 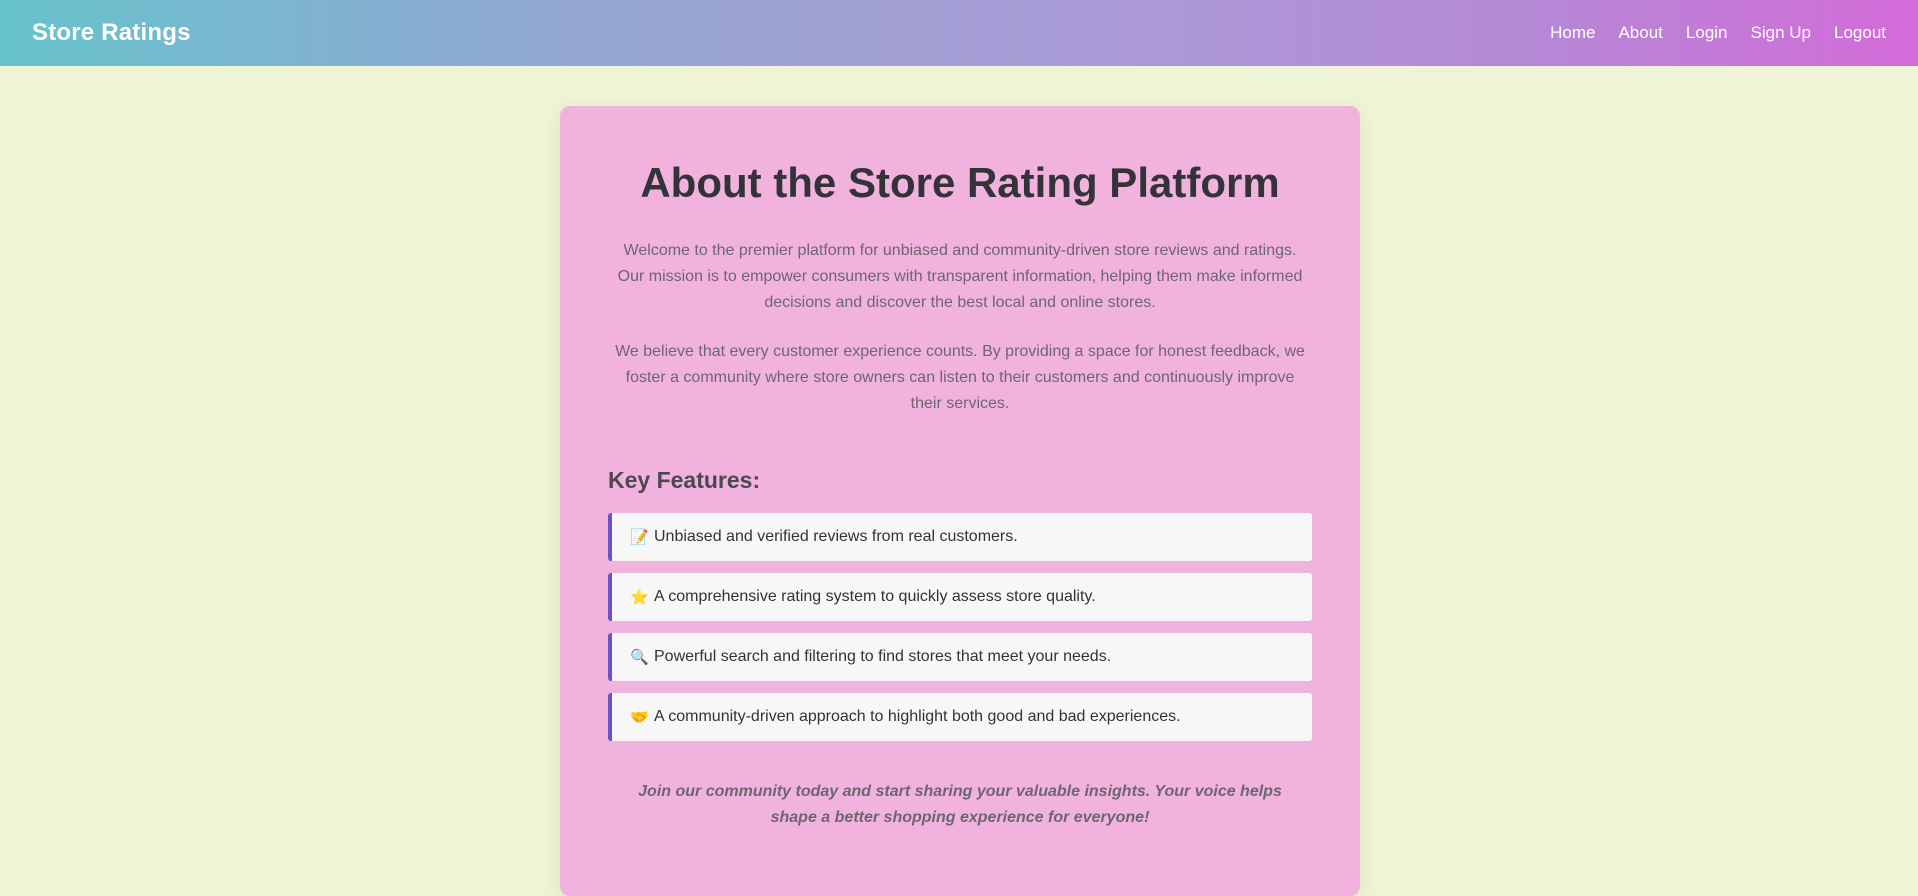 What do you see at coordinates (639, 718) in the screenshot?
I see `handshake-icon: 🤝` at bounding box center [639, 718].